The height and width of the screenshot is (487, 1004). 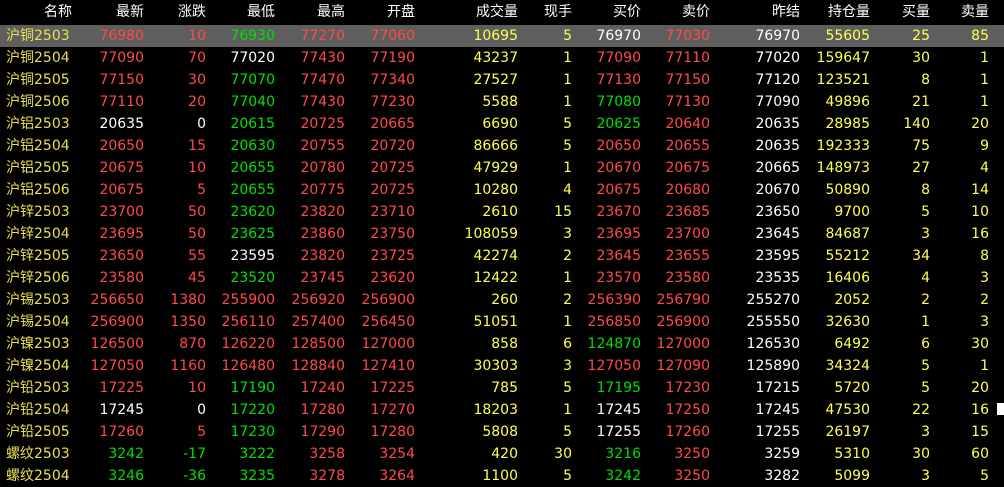 What do you see at coordinates (467, 12) in the screenshot?
I see `header-volume: 成交量` at bounding box center [467, 12].